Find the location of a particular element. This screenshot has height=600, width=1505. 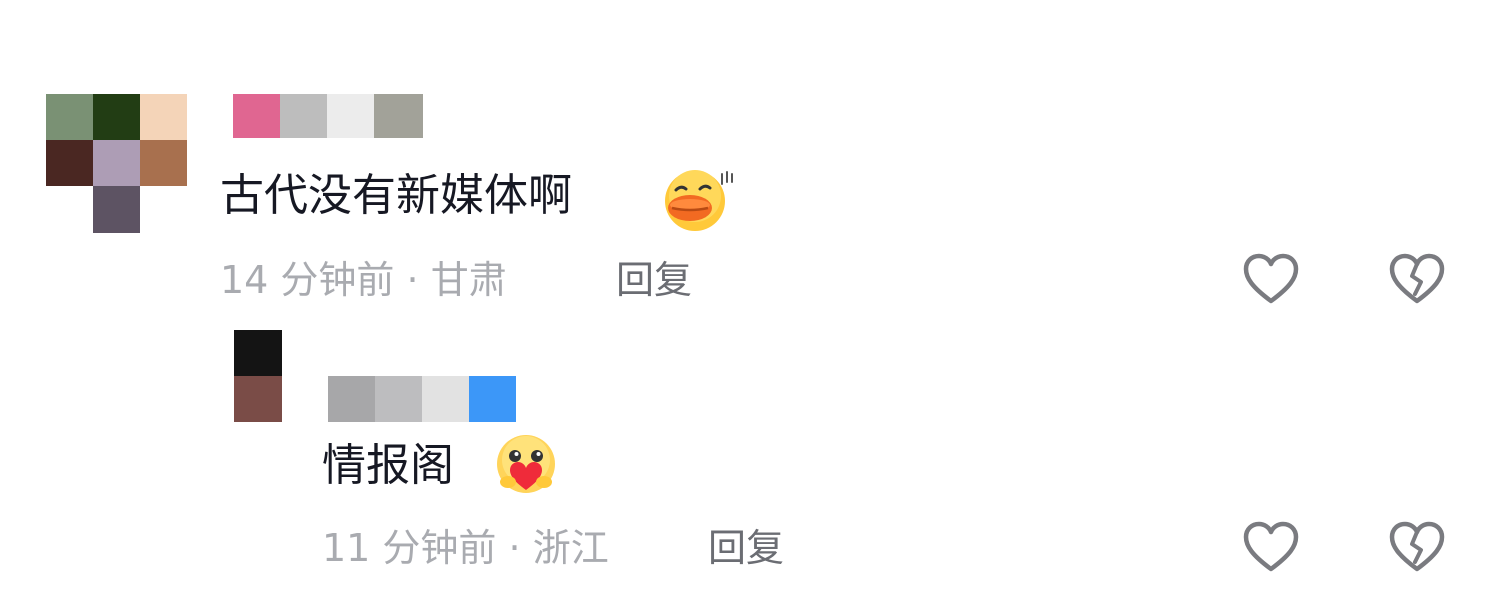

duck-lips-emoji is located at coordinates (699, 200).